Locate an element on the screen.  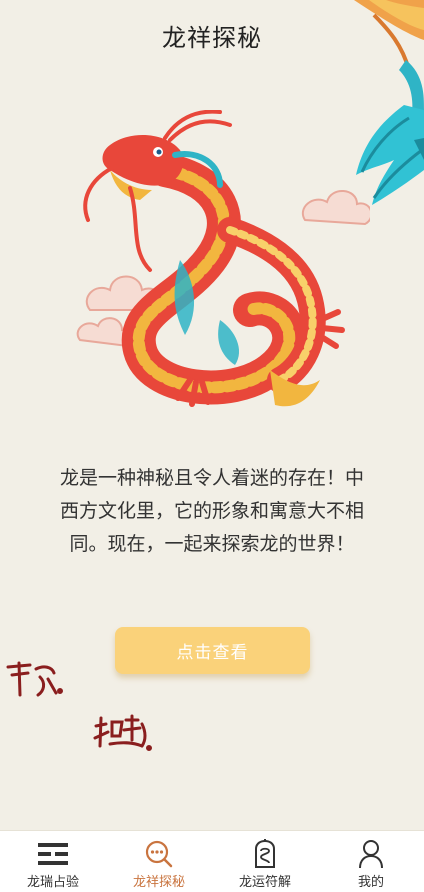
trigram-icon is located at coordinates (53, 854).